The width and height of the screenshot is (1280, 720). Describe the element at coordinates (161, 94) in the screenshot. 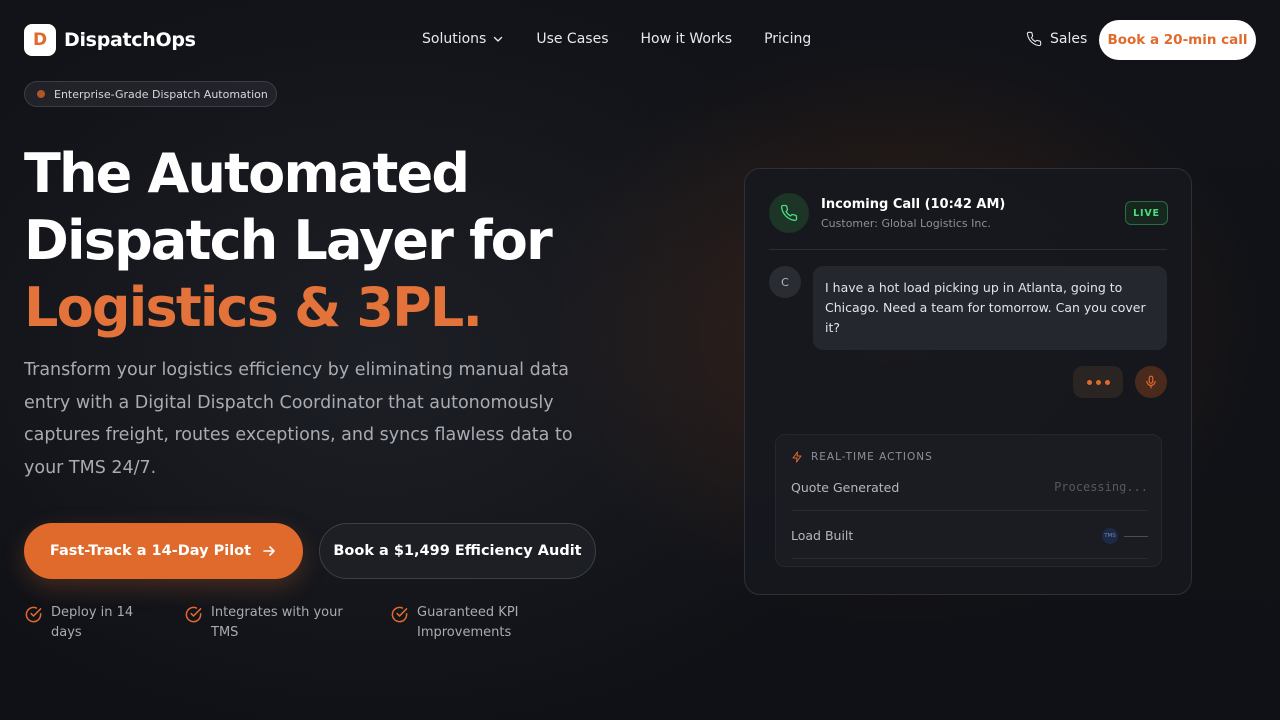

I see `badge-text: Enterprise-Grade Dispatch Automation` at that location.